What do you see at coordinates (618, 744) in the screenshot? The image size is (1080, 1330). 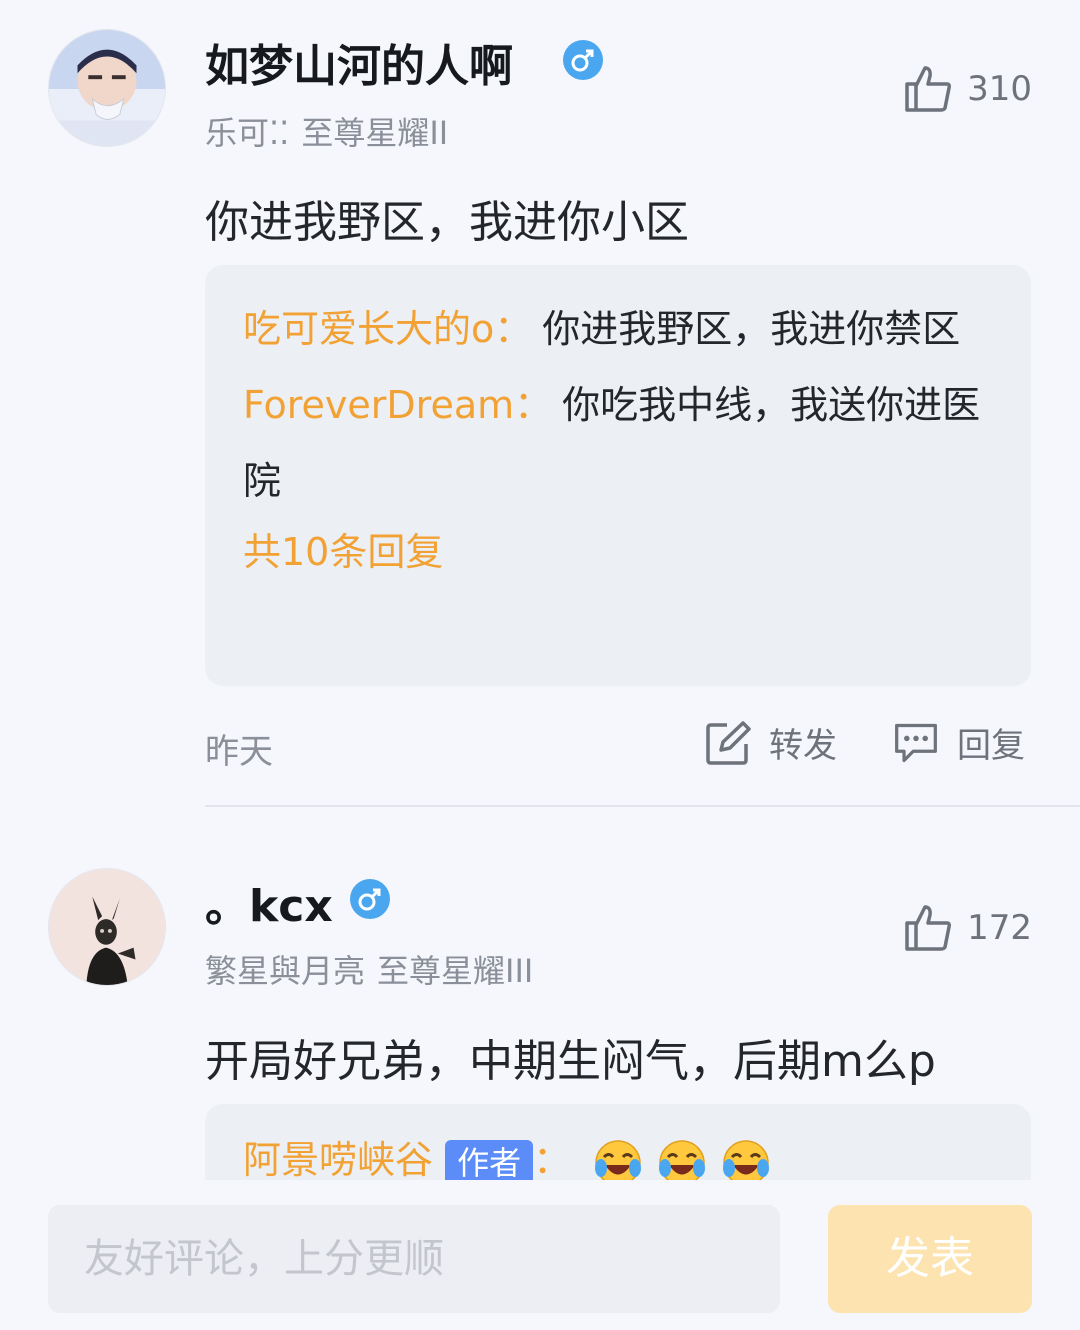 I see `comment-footer: 昨天 转发 回复` at bounding box center [618, 744].